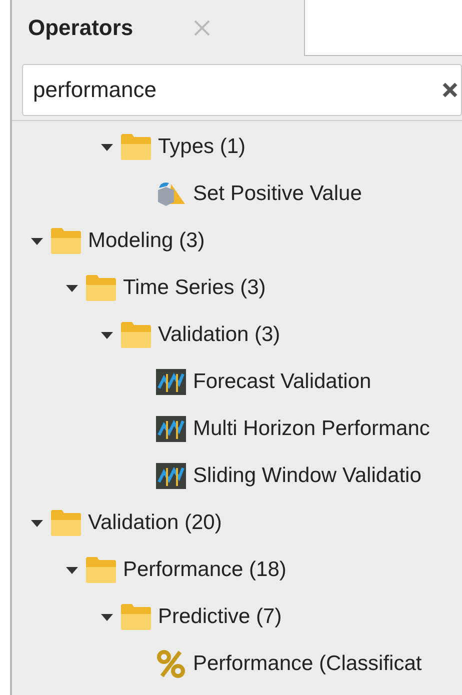 The height and width of the screenshot is (695, 462). Describe the element at coordinates (307, 664) in the screenshot. I see `tree-item: Performance (Classificat` at that location.